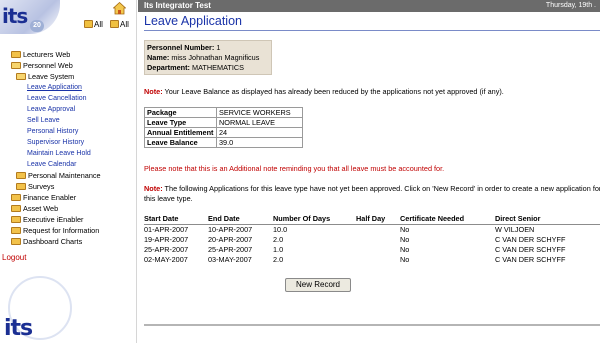 The height and width of the screenshot is (343, 600). I want to click on annual-entitlement-value: 24, so click(259, 132).